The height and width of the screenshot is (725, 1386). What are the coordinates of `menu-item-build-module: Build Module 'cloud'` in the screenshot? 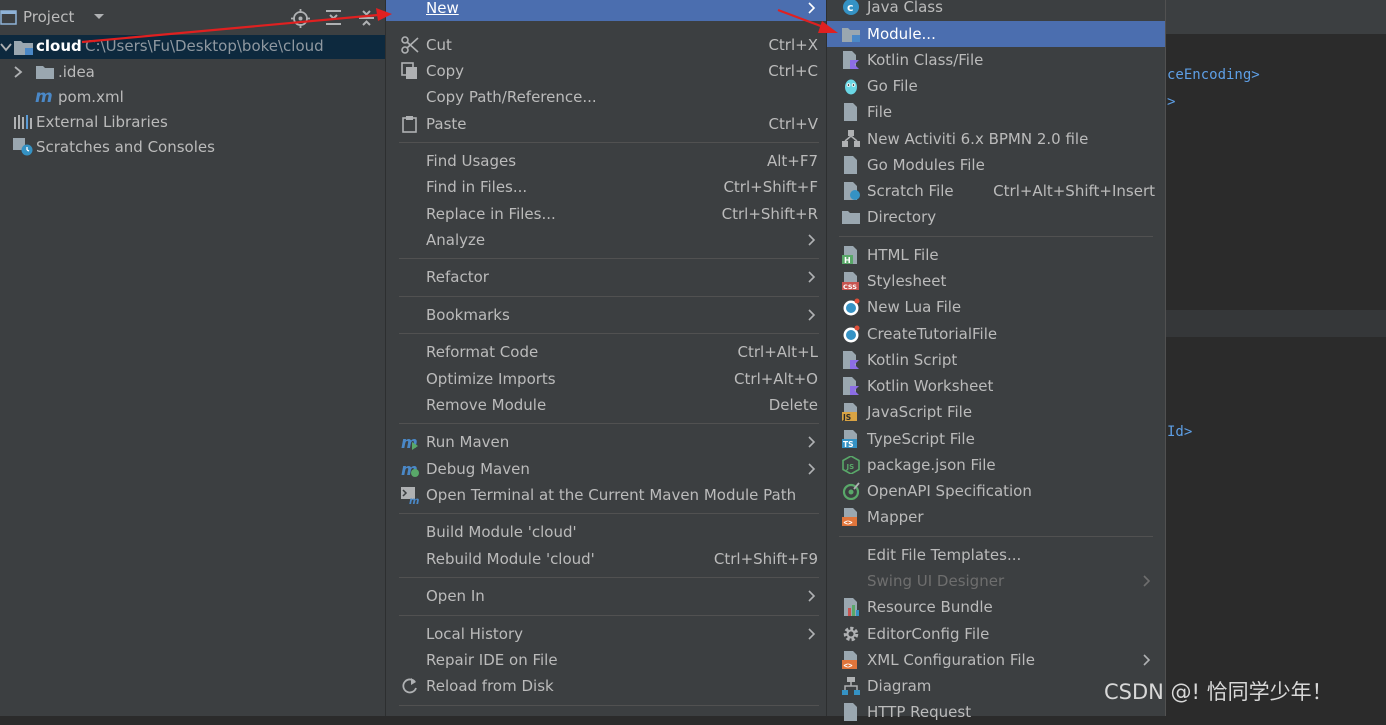 It's located at (606, 532).